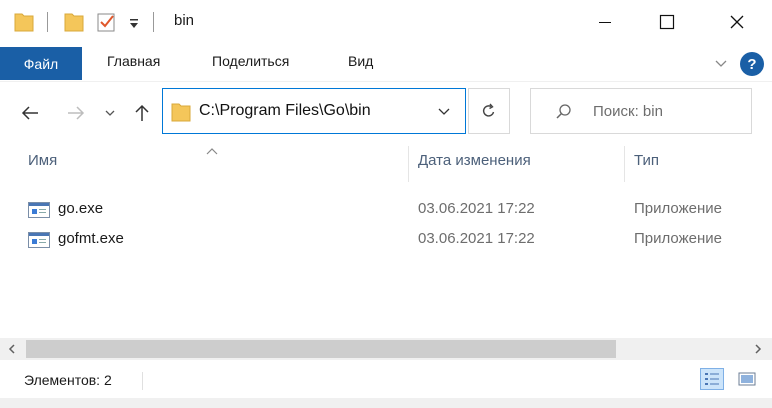  What do you see at coordinates (646, 160) in the screenshot?
I see `column-header-type: Тип` at bounding box center [646, 160].